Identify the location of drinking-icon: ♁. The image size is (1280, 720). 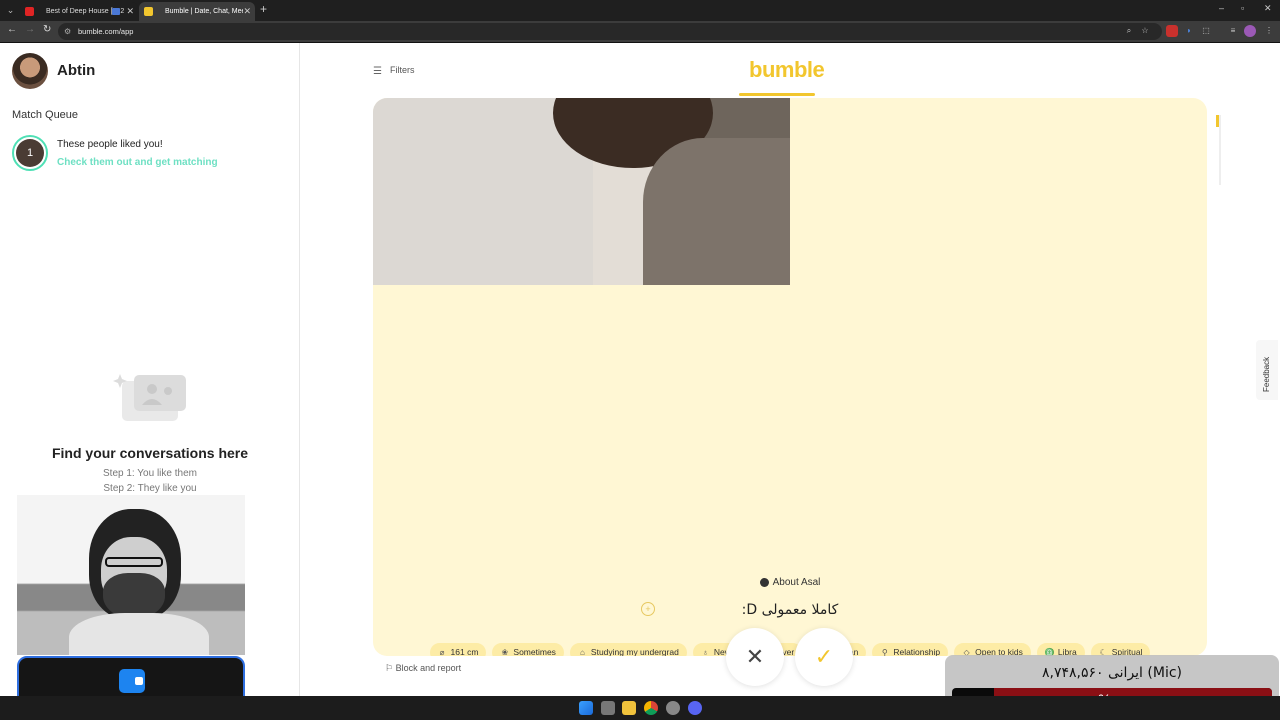
(705, 652).